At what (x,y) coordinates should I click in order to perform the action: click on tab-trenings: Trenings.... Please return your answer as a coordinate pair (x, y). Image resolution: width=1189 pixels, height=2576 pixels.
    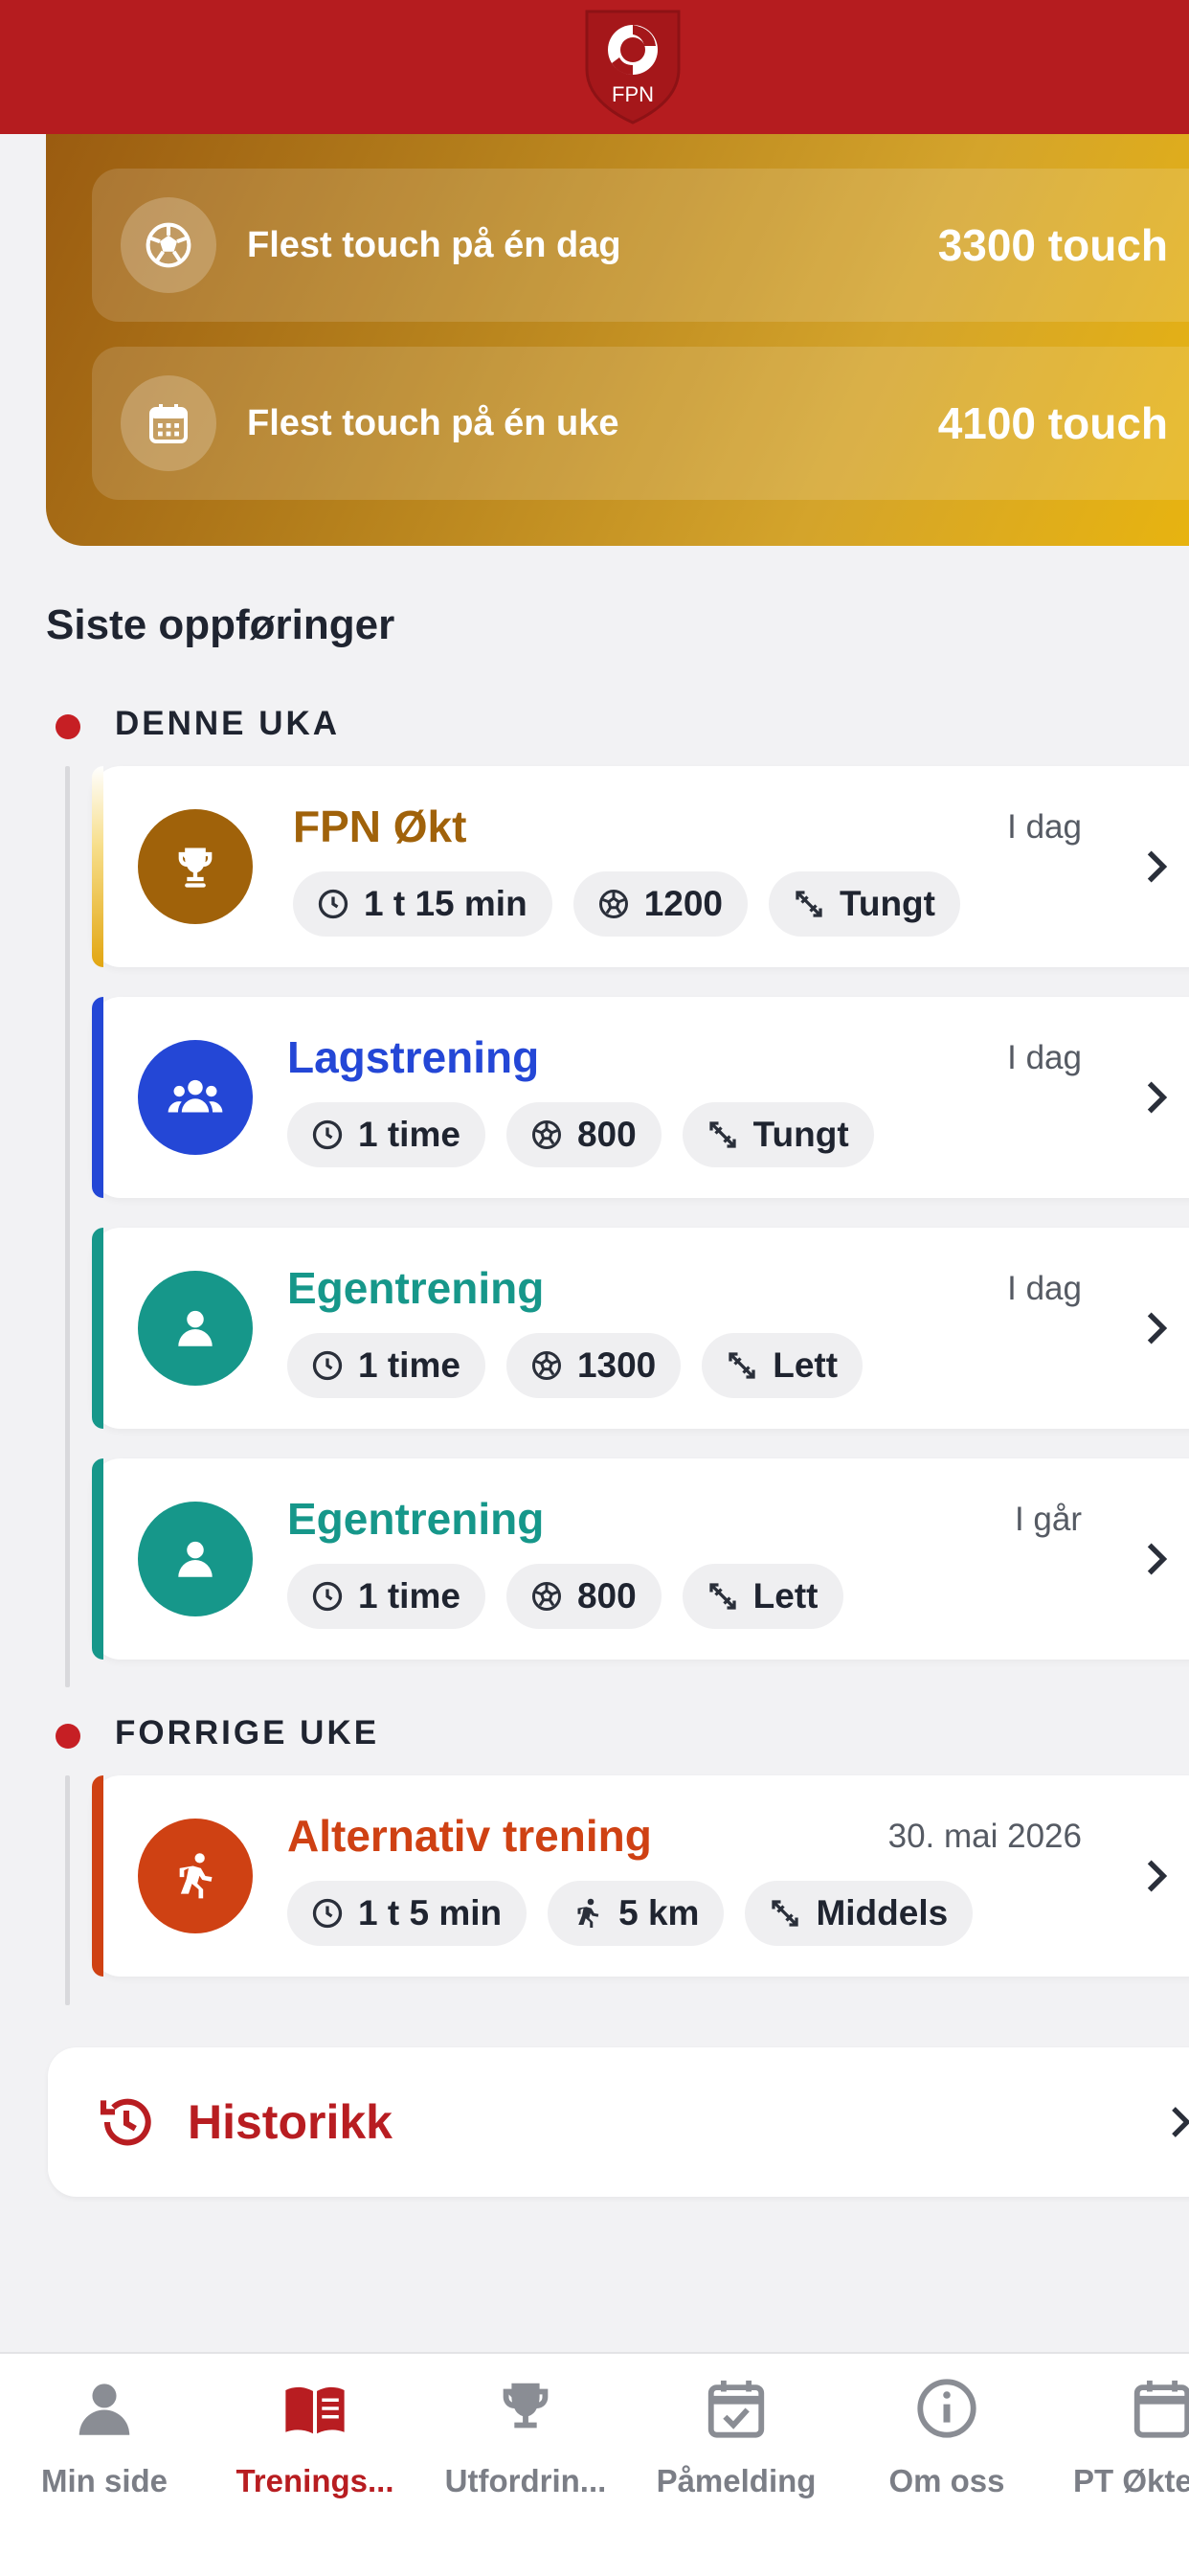
    Looking at the image, I should click on (315, 2437).